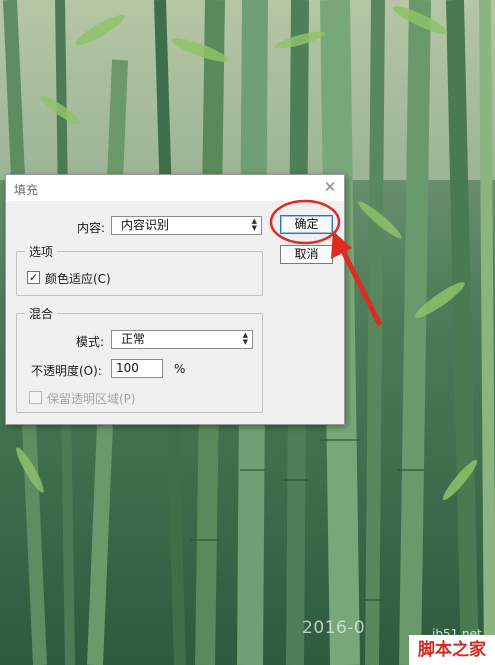 The image size is (495, 665). What do you see at coordinates (91, 228) in the screenshot?
I see `content-label: 内容:` at bounding box center [91, 228].